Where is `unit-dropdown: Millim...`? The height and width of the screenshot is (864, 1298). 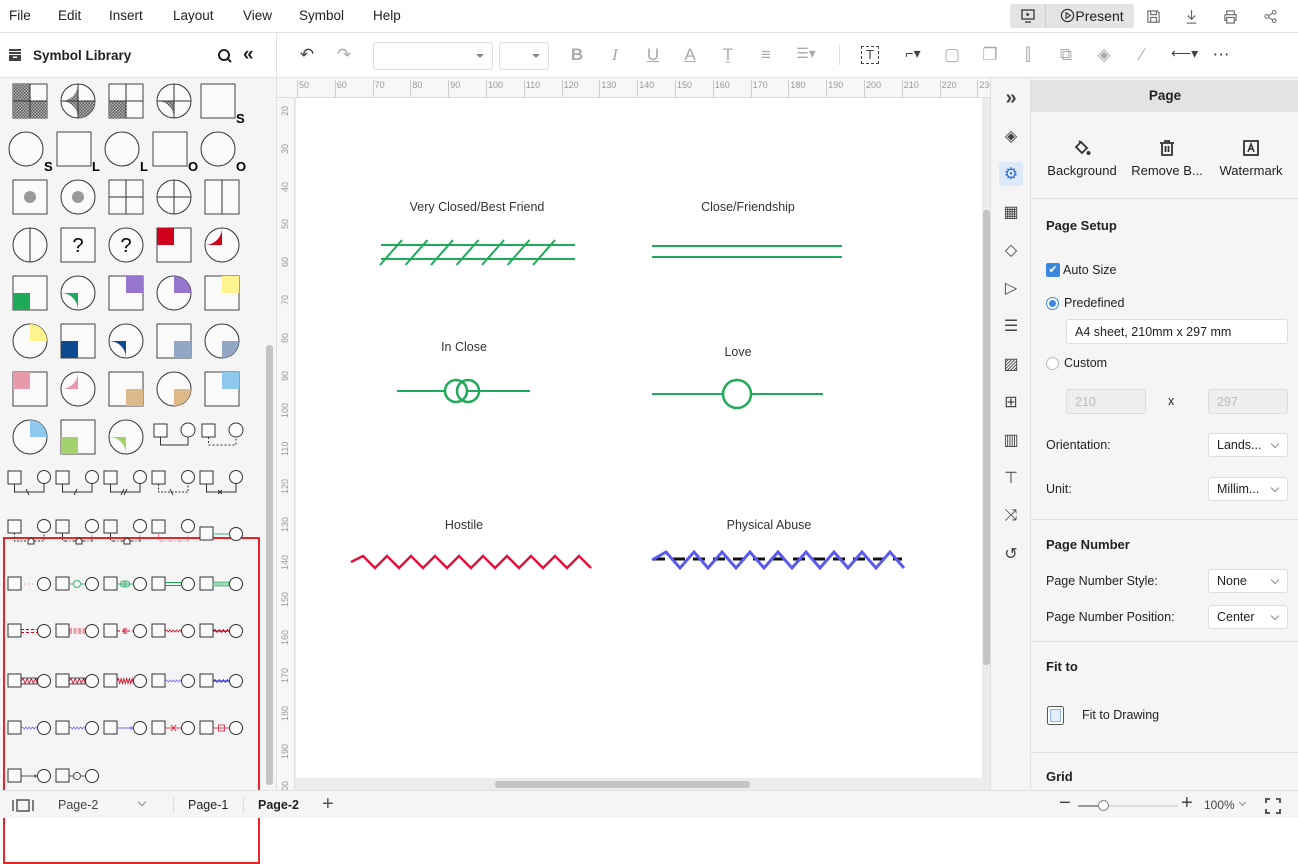 unit-dropdown: Millim... is located at coordinates (1248, 489).